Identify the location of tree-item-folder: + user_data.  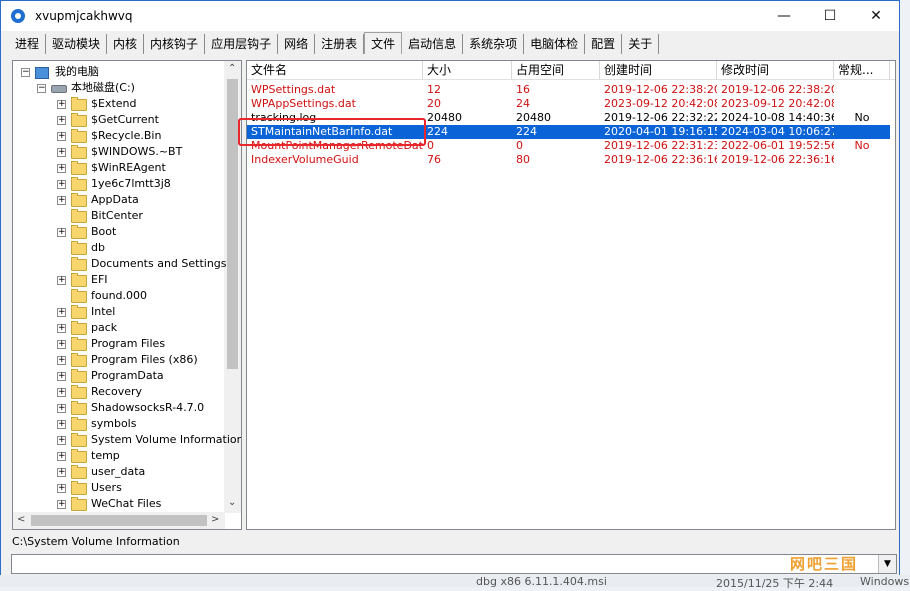
(119, 472).